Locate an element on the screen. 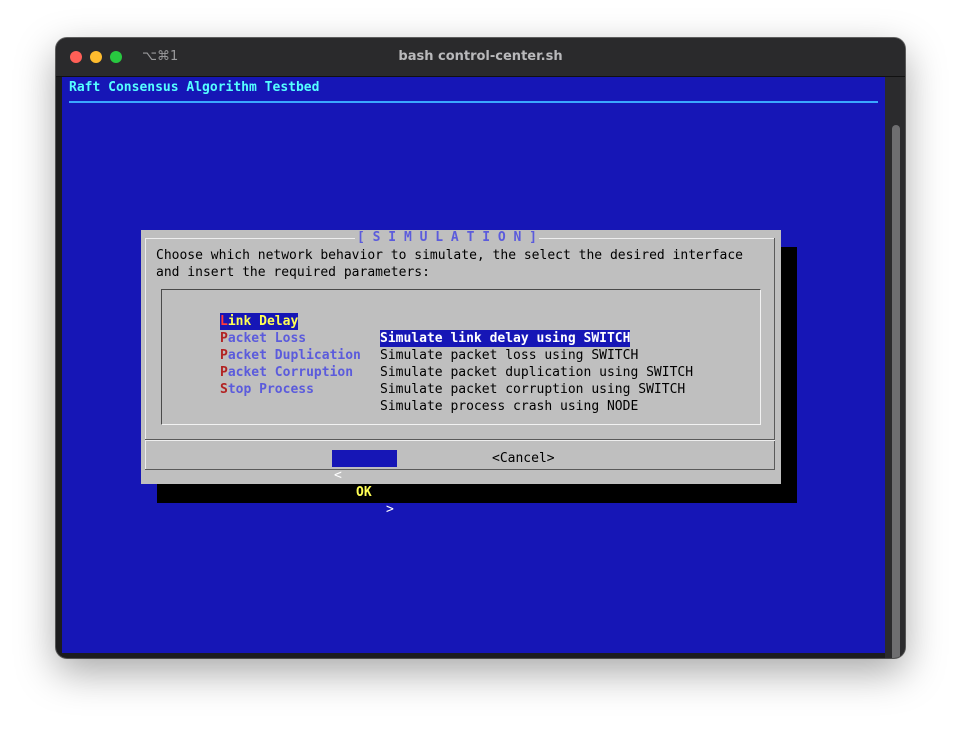  window-title: bash control-center.sh is located at coordinates (480, 56).